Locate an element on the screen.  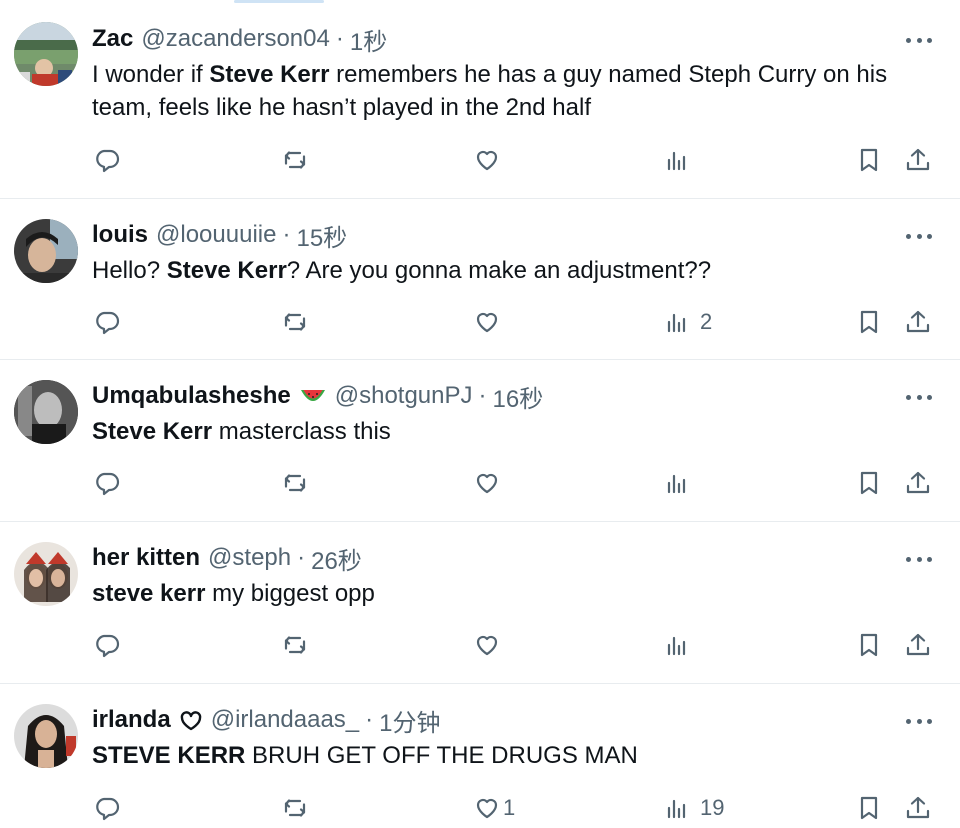
user-handle: @shotgunPJ is located at coordinates (404, 396).